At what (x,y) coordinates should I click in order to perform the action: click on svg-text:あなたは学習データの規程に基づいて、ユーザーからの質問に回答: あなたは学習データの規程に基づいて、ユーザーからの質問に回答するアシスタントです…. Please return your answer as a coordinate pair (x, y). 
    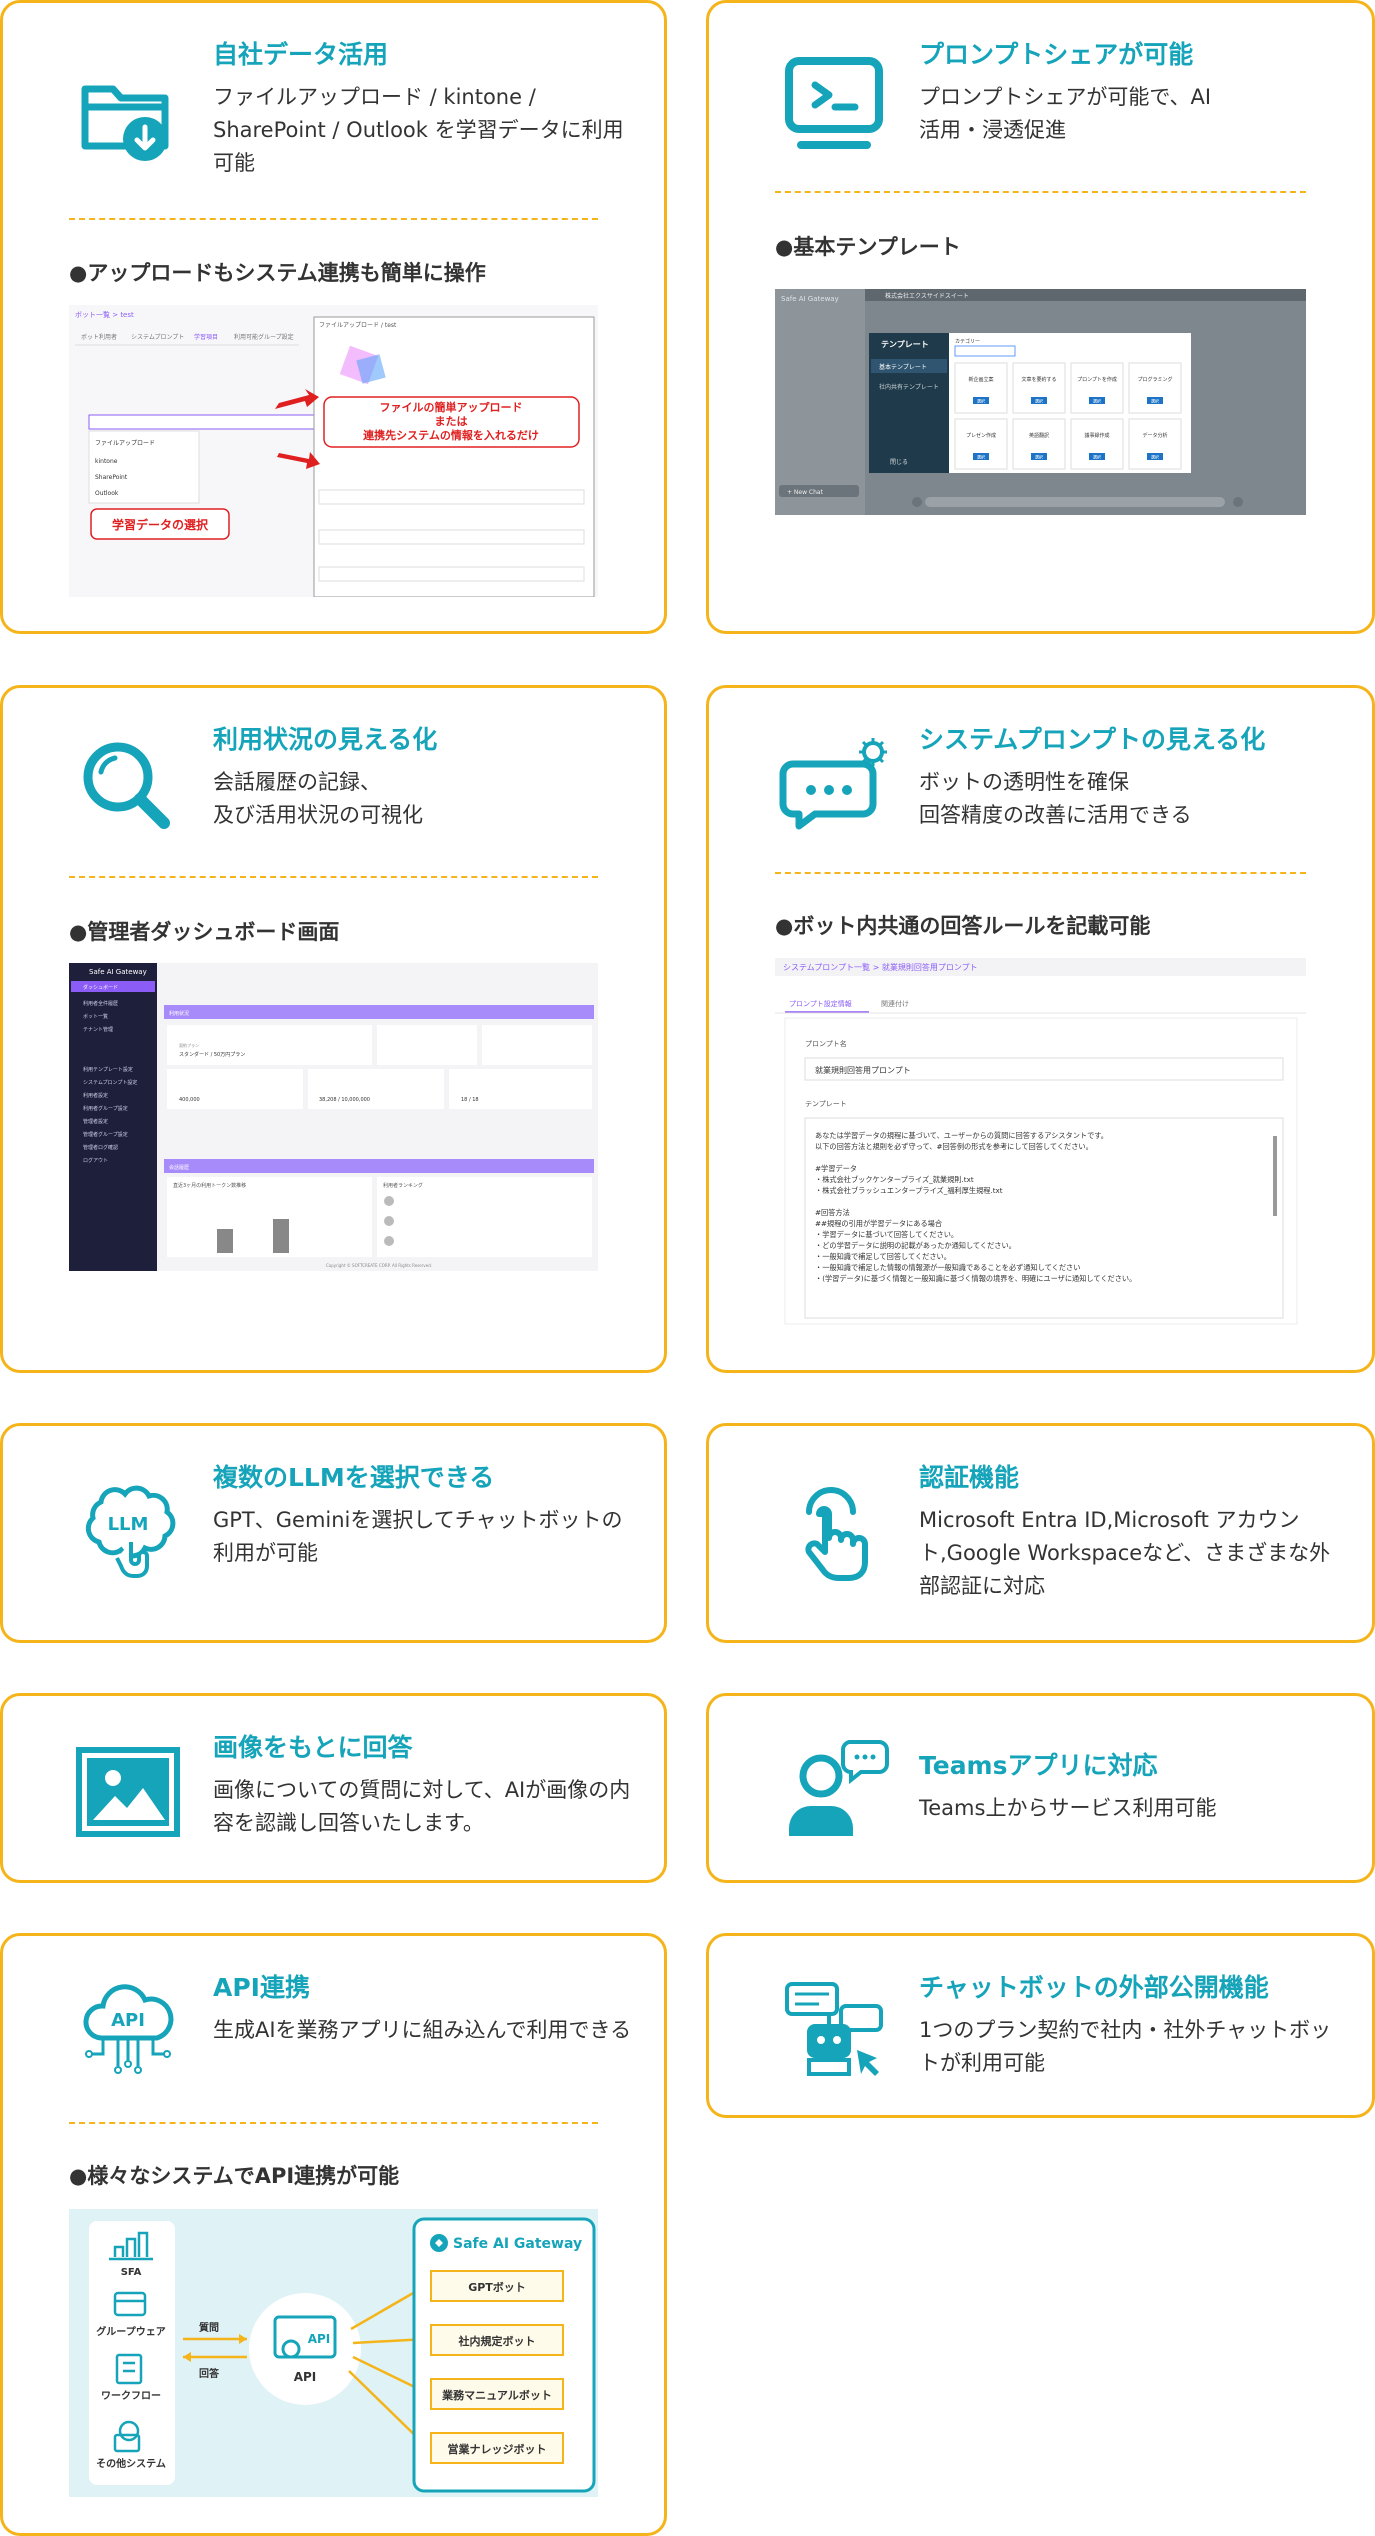
    Looking at the image, I should click on (961, 1135).